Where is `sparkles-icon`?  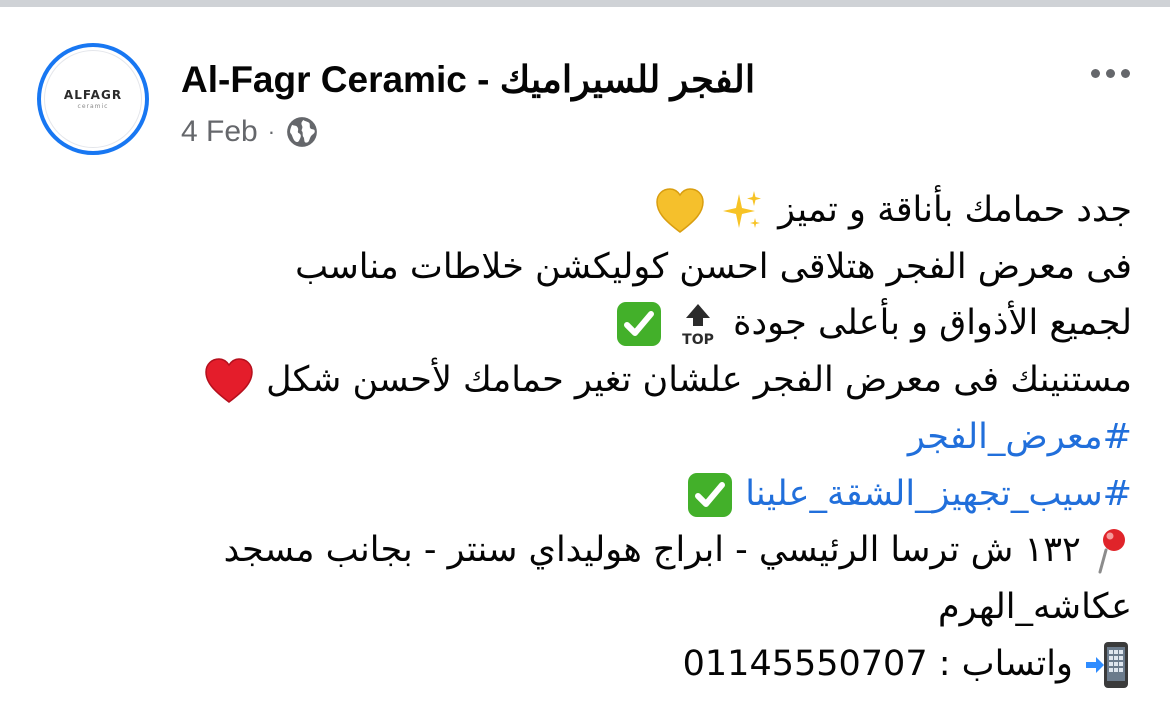
sparkles-icon is located at coordinates (741, 209).